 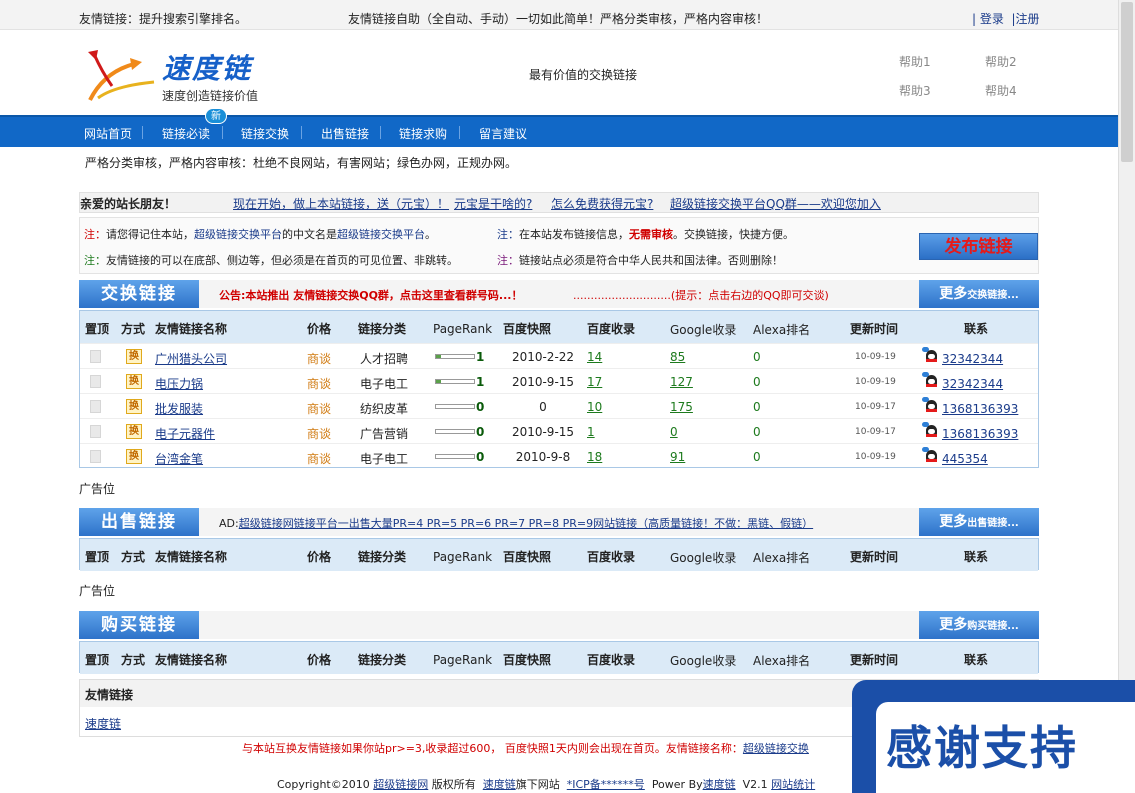 I want to click on free-gold-link: 现在开始，做上本站链接，送（元宝）！, so click(x=341, y=203).